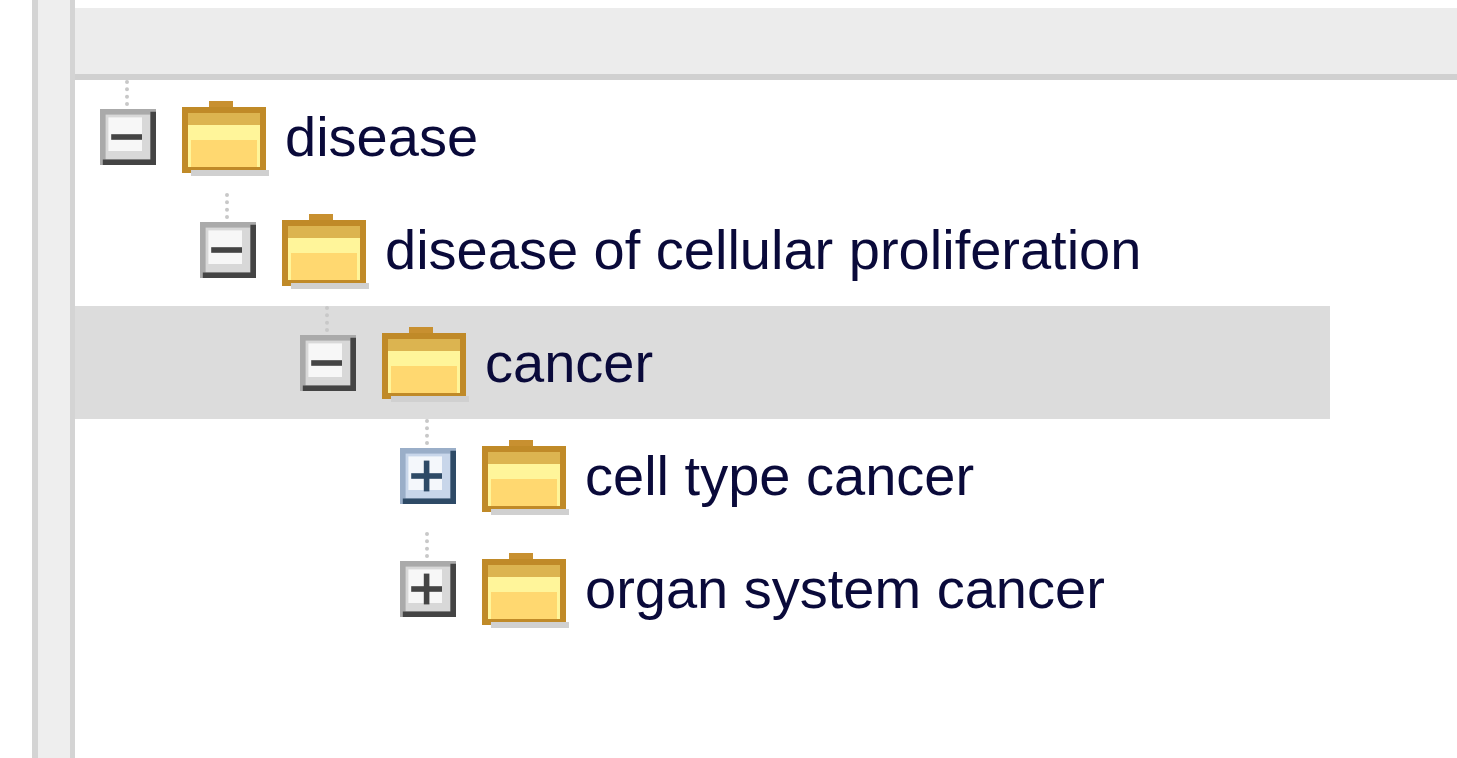 This screenshot has width=1457, height=758. Describe the element at coordinates (702, 136) in the screenshot. I see `tree-row: disease` at that location.